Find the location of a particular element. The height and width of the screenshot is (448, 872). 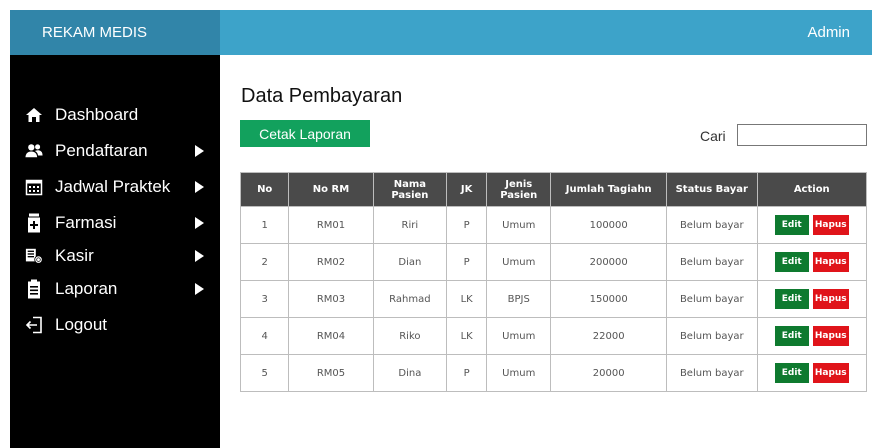

cell-jenis-pasien: BPJS is located at coordinates (519, 299).